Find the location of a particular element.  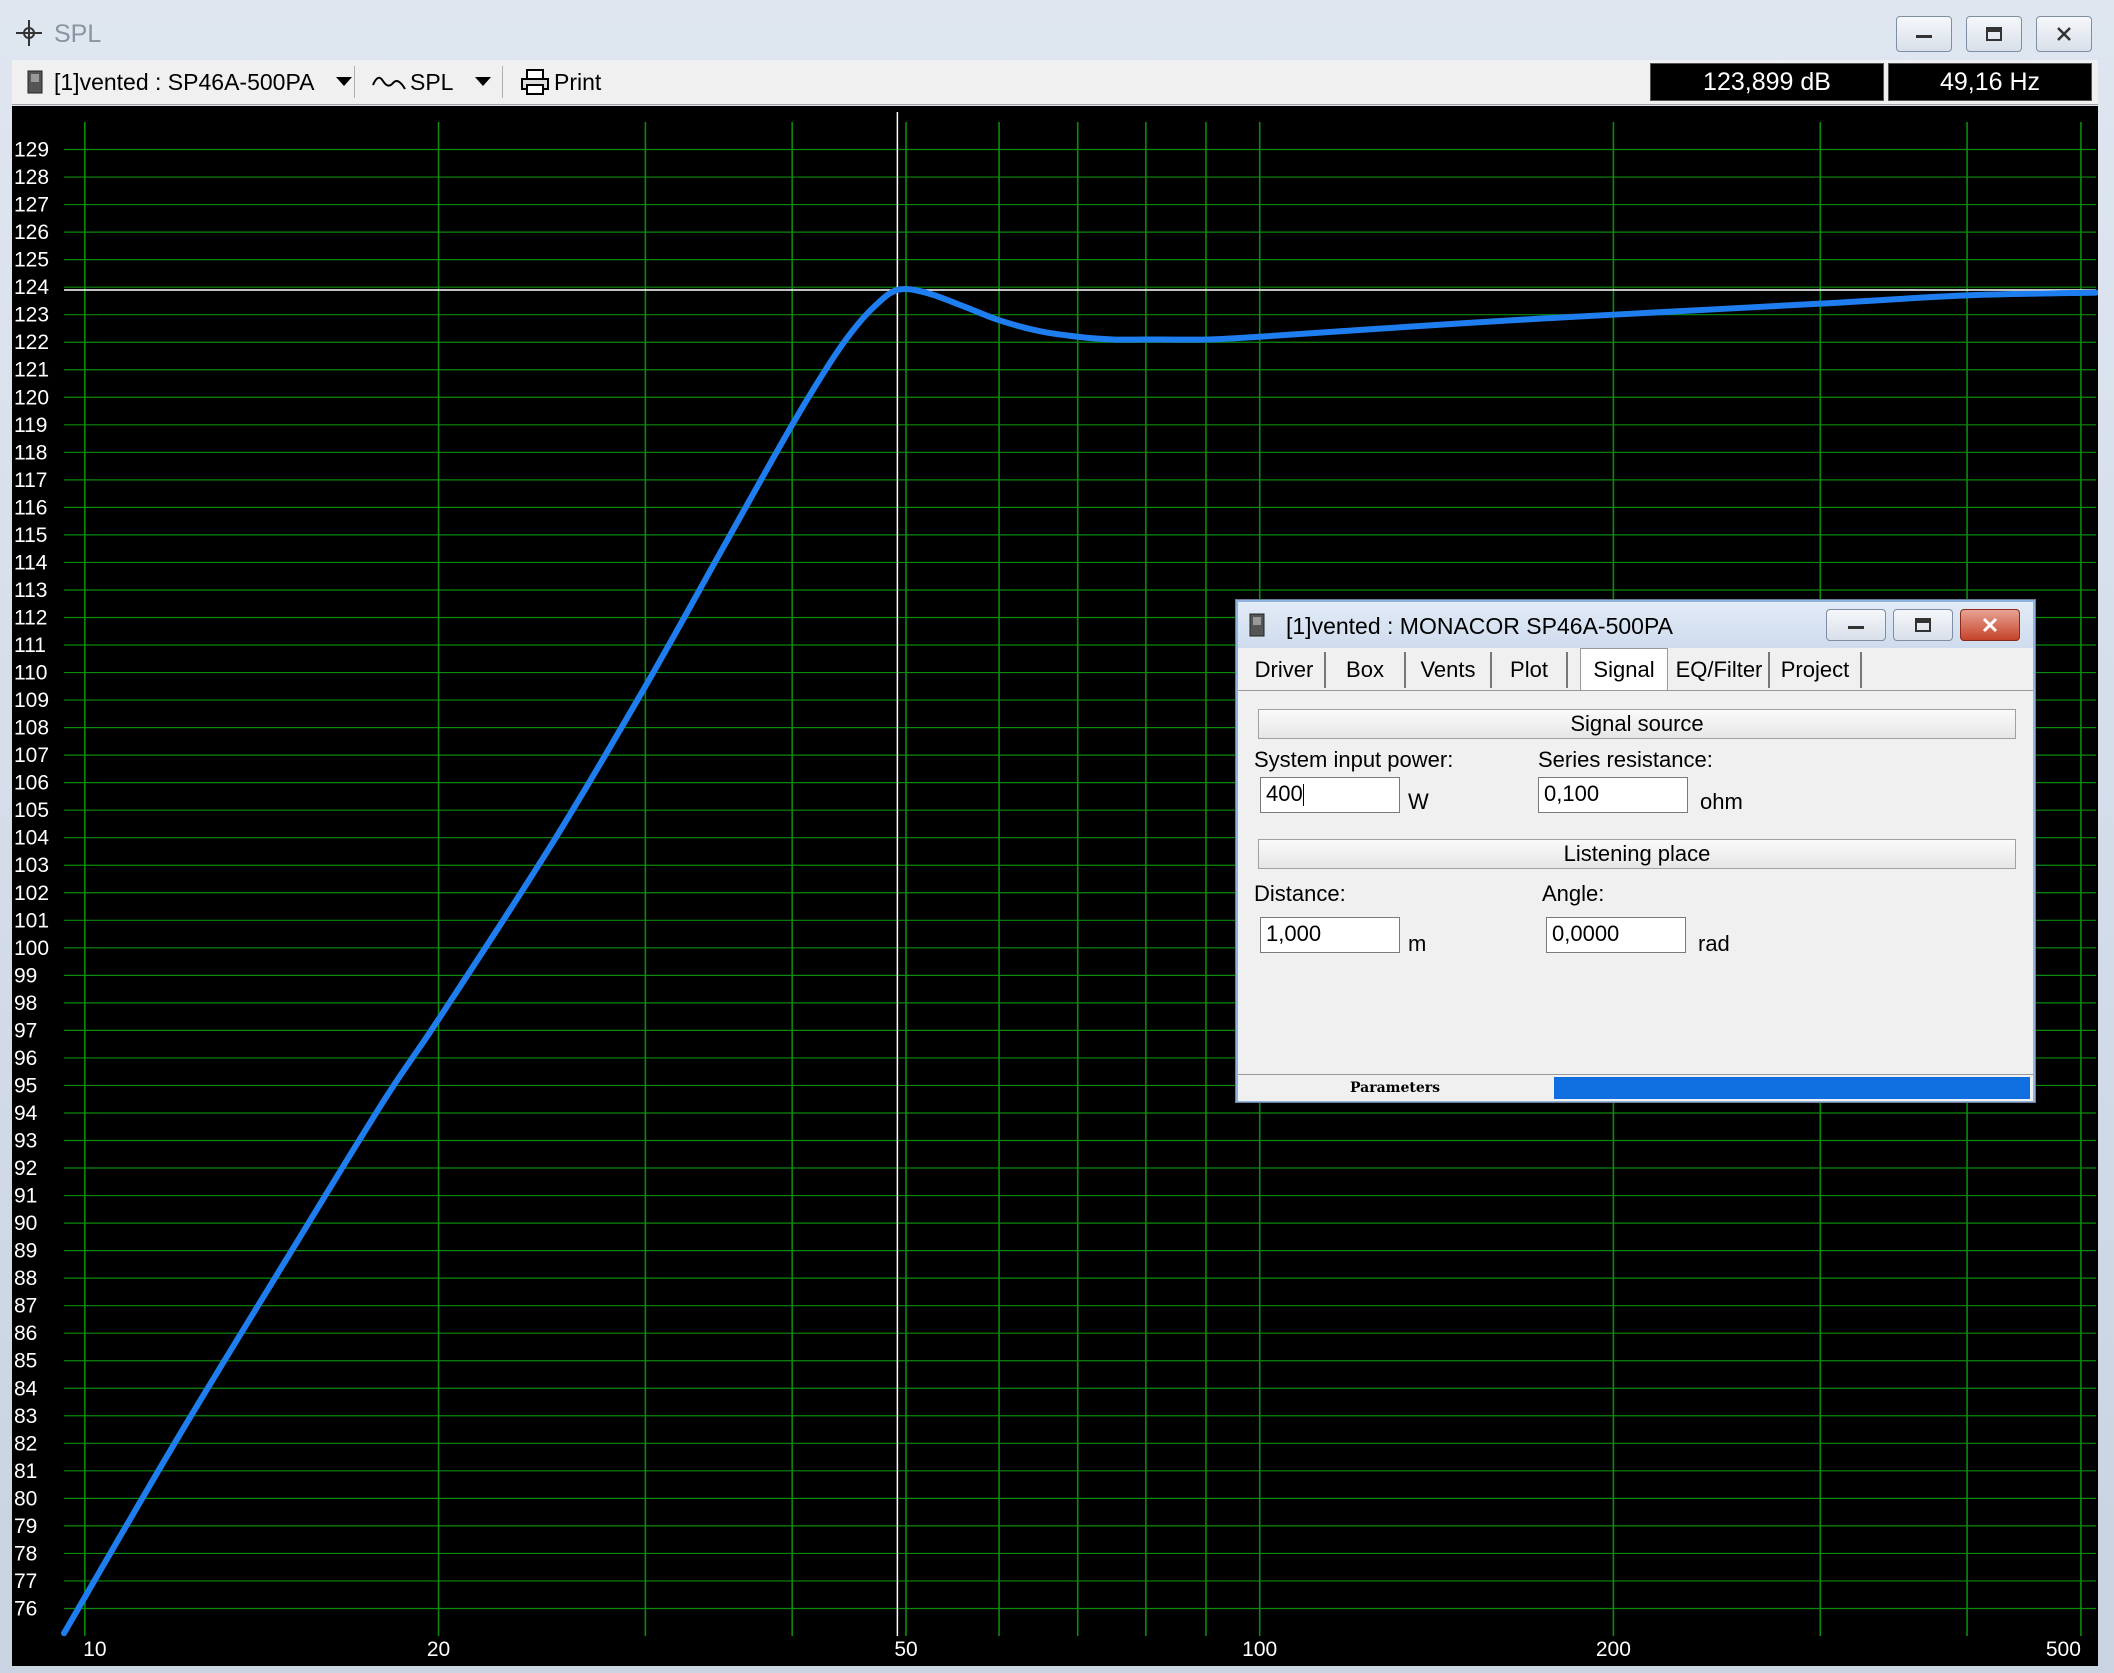

signal-source-header: Signal source is located at coordinates (1637, 724).